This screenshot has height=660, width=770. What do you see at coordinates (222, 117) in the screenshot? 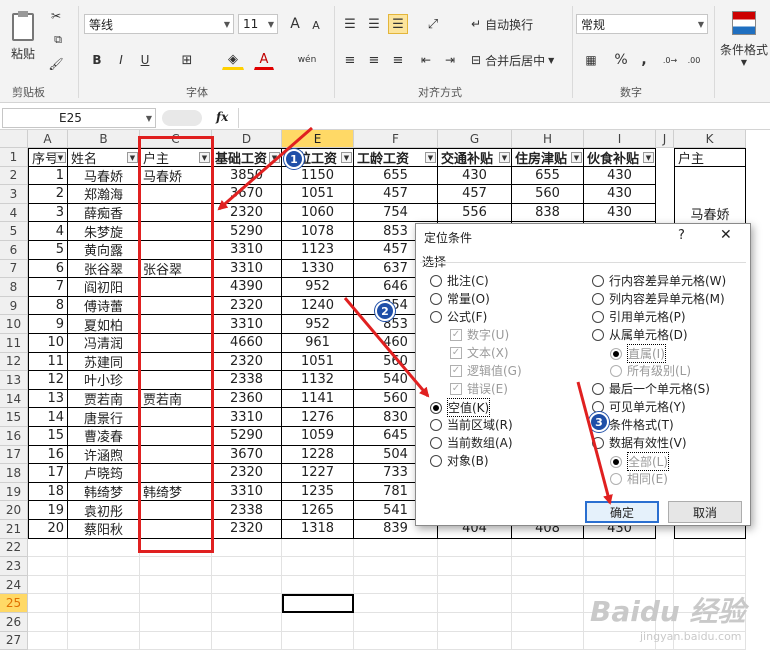
I see `fx-icon: fx` at bounding box center [222, 117].